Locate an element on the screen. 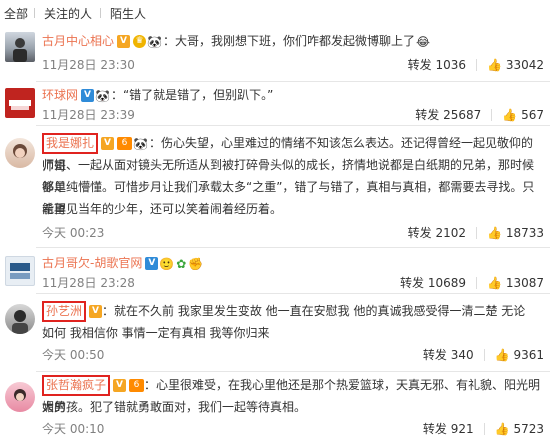  comment-actions: 转发 340 👍 9361 is located at coordinates (483, 354).